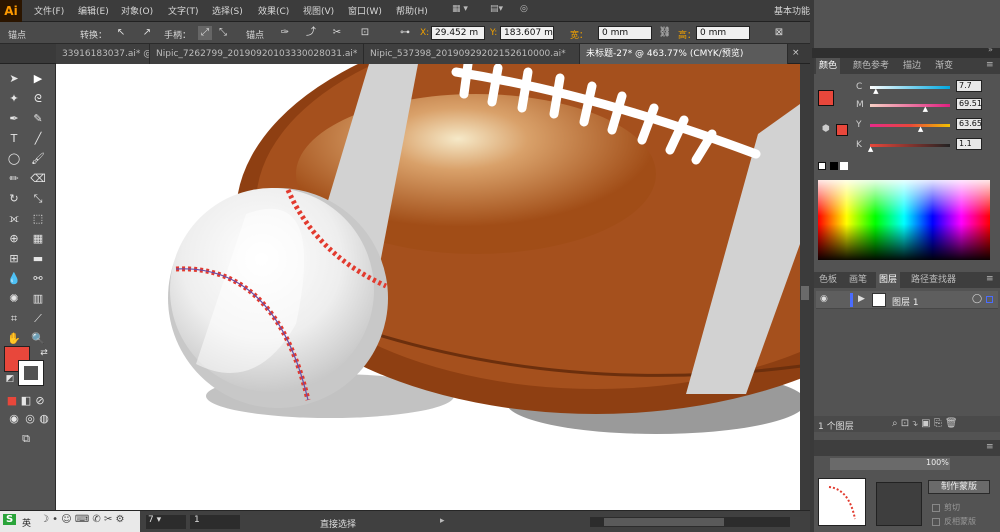  Describe the element at coordinates (412, 10) in the screenshot. I see `menu-help: 帮助(H)` at that location.